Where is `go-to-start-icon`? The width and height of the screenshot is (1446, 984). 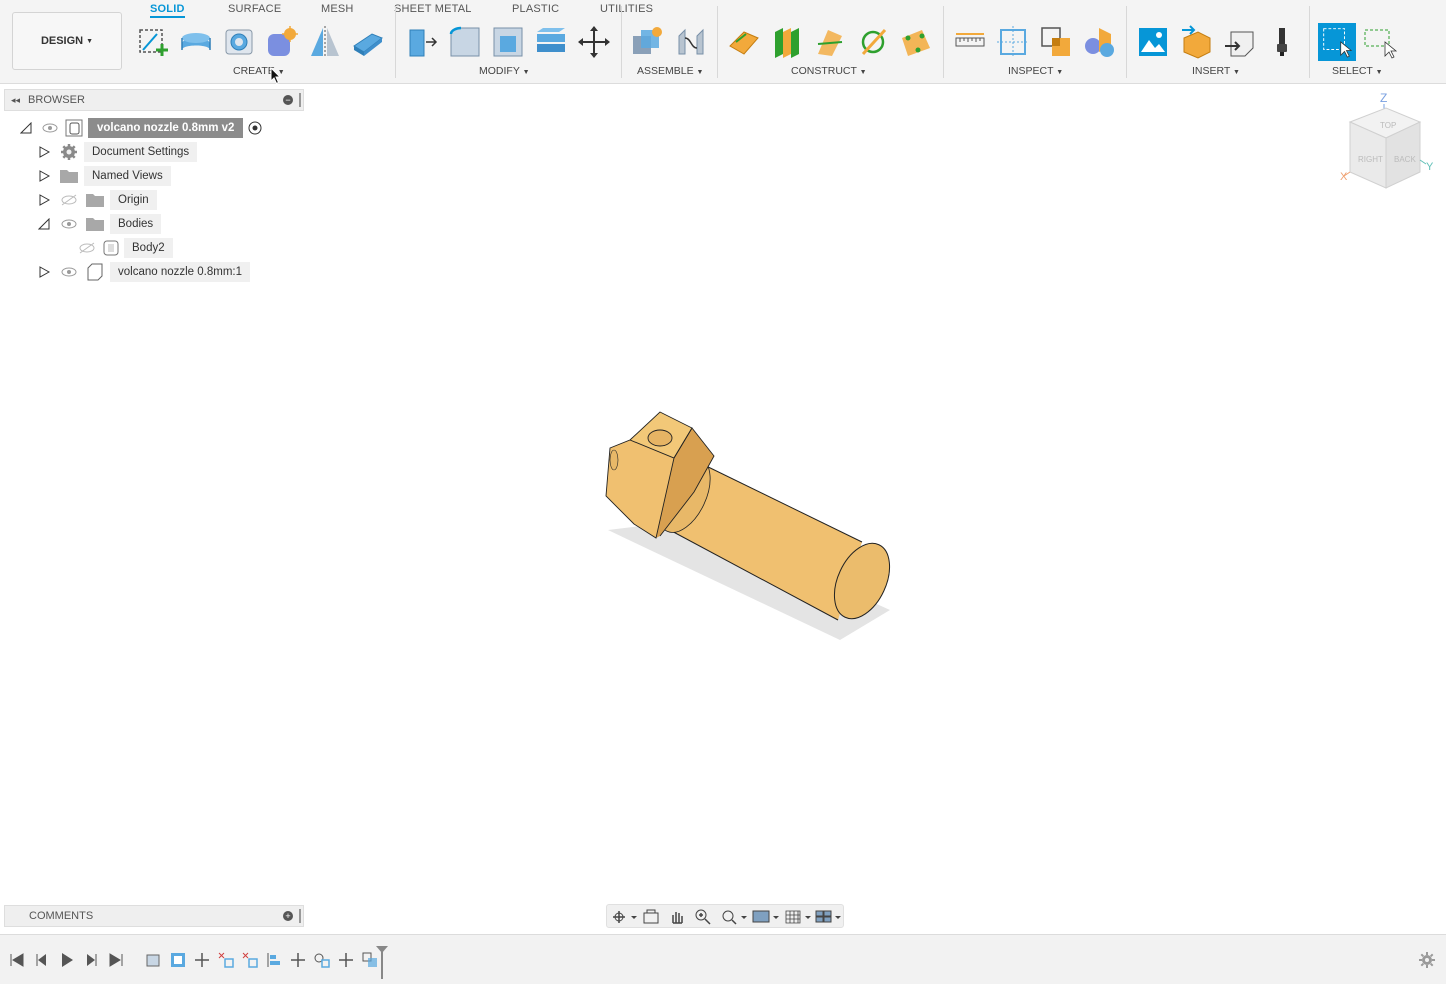
go-to-start-icon is located at coordinates (17, 960).